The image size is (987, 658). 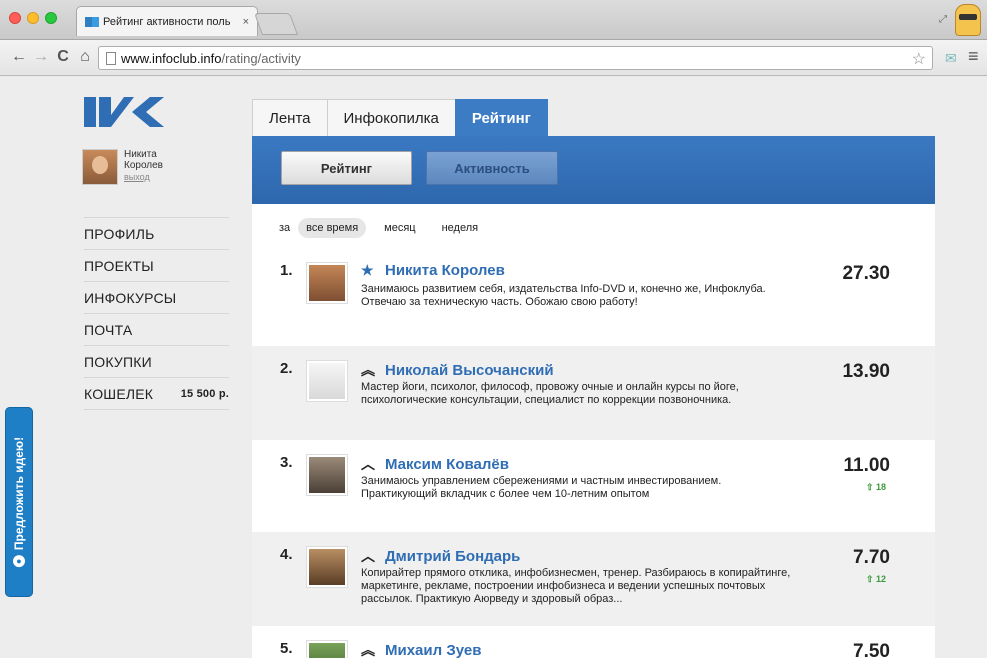 I want to click on wallet-balance: 15 500 р., so click(x=204, y=393).